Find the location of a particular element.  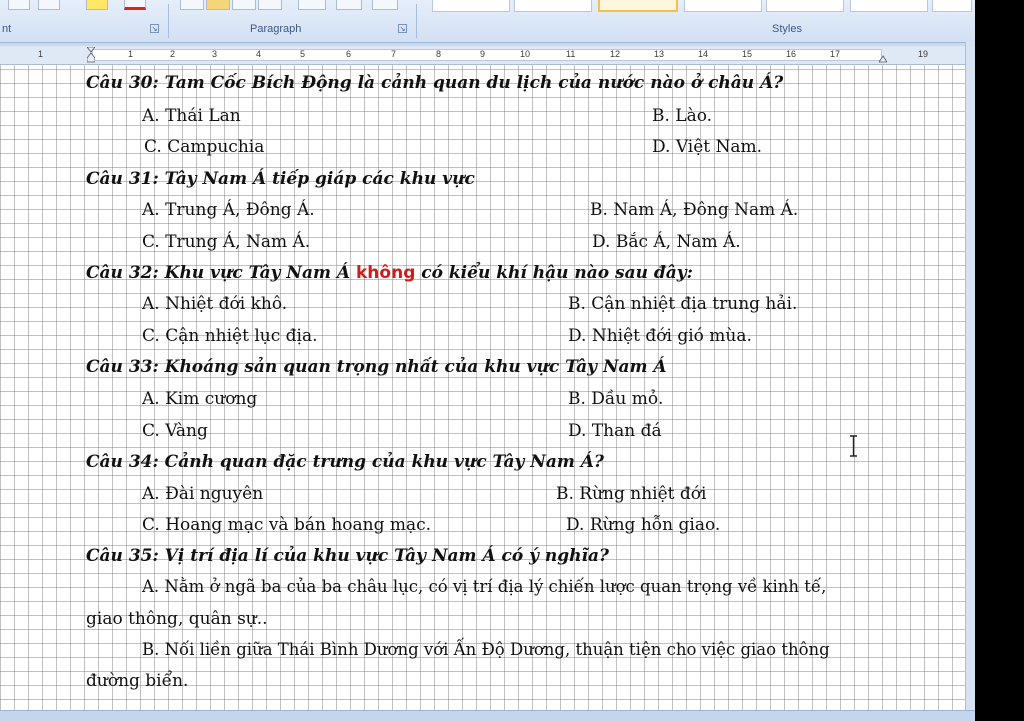

font-group-label: nt is located at coordinates (7, 29).